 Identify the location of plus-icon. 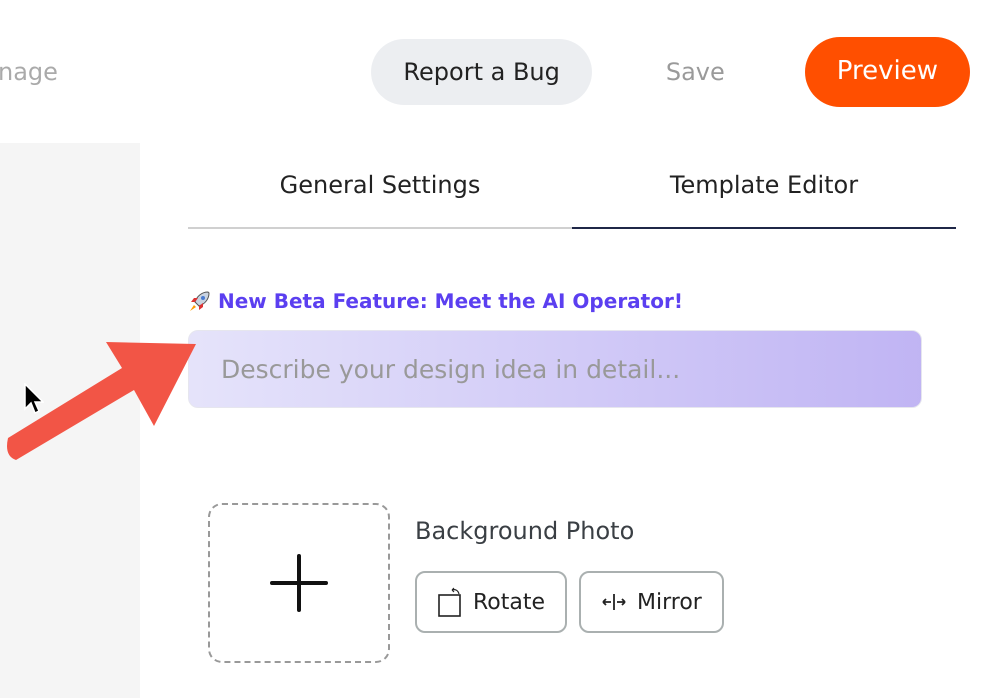
(299, 583).